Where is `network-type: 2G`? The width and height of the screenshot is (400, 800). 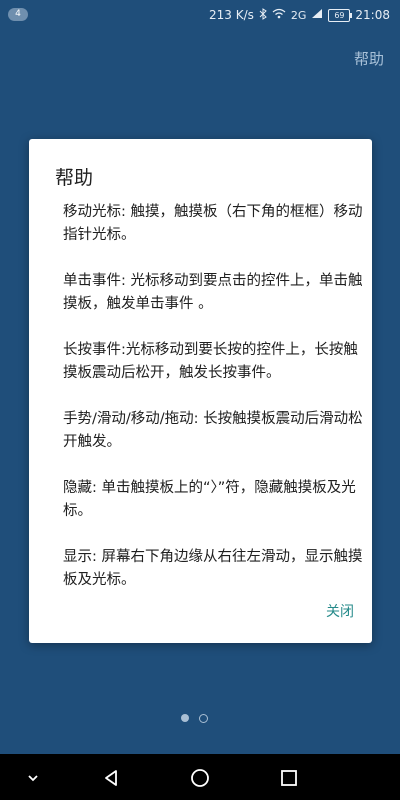 network-type: 2G is located at coordinates (298, 15).